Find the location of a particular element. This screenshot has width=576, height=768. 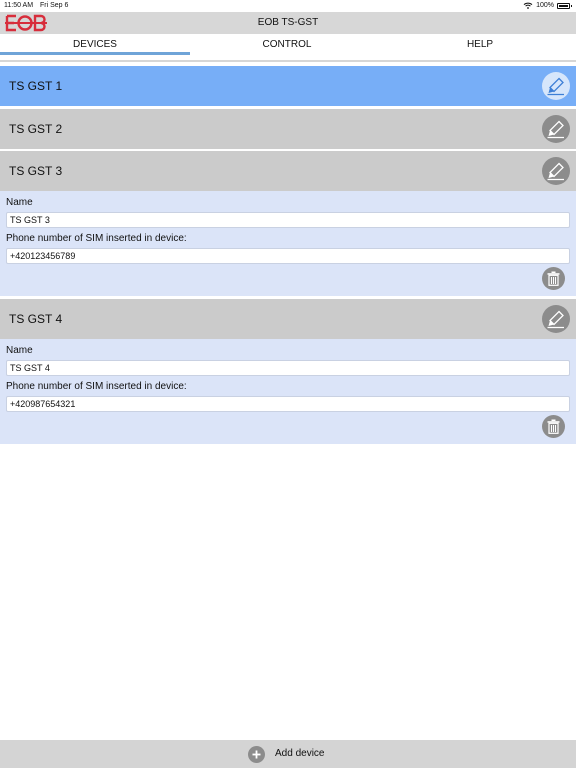

add-device-button: Add device is located at coordinates (299, 753).